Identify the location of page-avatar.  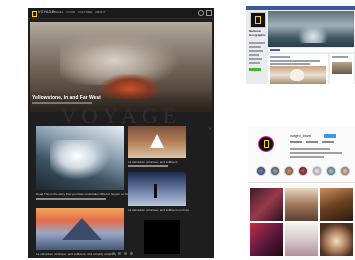
(258, 20).